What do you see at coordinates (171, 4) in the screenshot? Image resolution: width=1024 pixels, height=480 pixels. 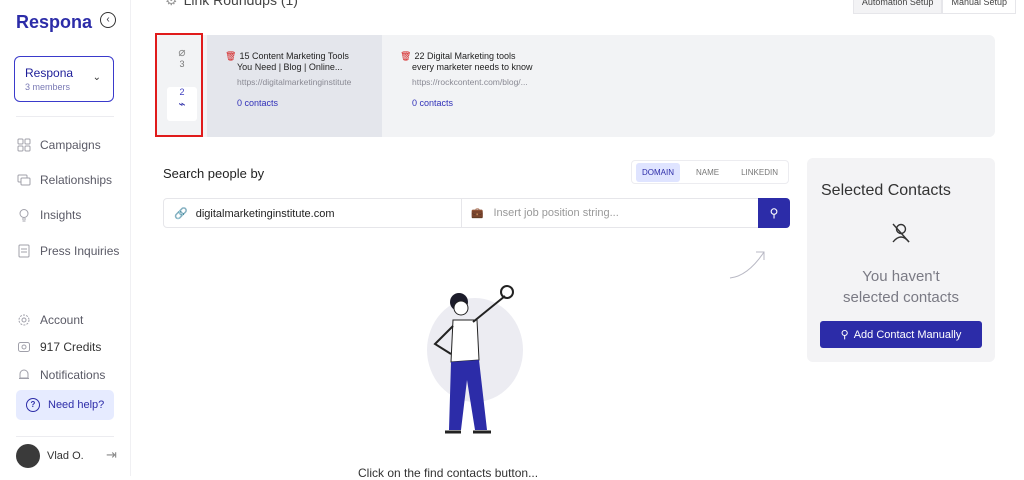 I see `settings-icon: ⚙` at bounding box center [171, 4].